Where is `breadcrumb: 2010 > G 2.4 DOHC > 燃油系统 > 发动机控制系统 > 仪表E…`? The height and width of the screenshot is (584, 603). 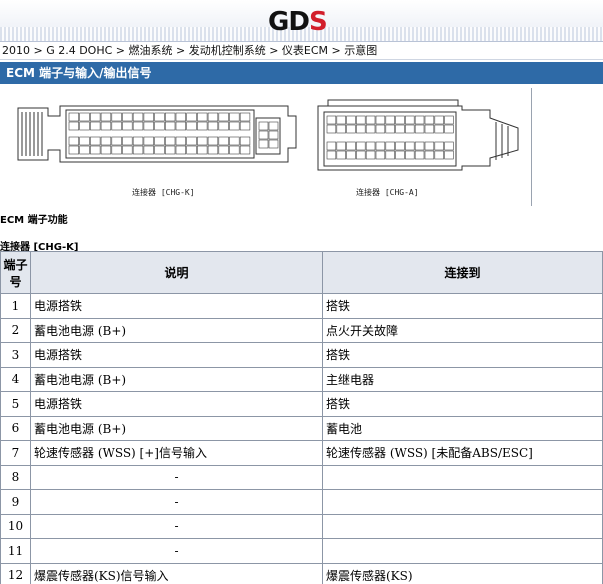 breadcrumb: 2010 > G 2.4 DOHC > 燃油系统 > 发动机控制系统 > 仪表E… is located at coordinates (301, 51).